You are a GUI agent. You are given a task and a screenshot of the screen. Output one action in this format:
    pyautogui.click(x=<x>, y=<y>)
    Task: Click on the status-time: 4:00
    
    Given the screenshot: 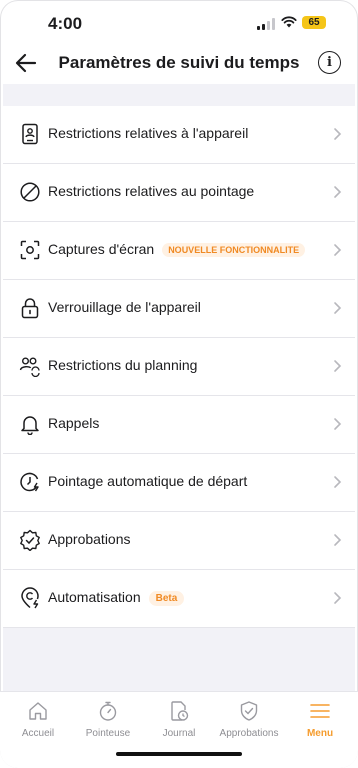 What is the action you would take?
    pyautogui.click(x=65, y=23)
    